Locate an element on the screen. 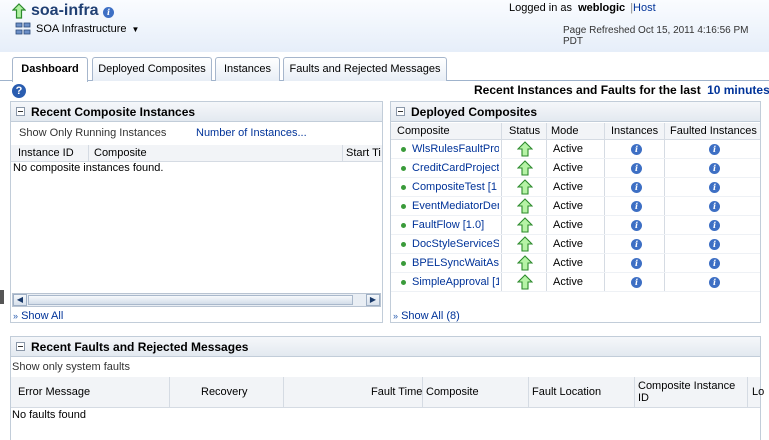 The height and width of the screenshot is (440, 769). col-composite-instance-id: Composite Instance ID is located at coordinates (690, 392).